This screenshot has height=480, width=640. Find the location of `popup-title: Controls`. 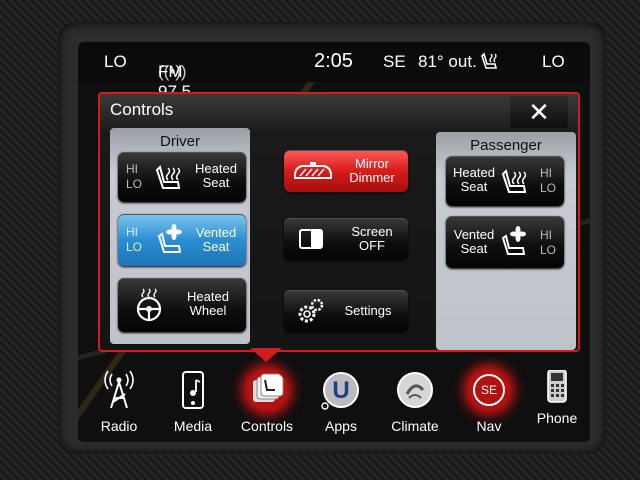

popup-title: Controls is located at coordinates (142, 109).